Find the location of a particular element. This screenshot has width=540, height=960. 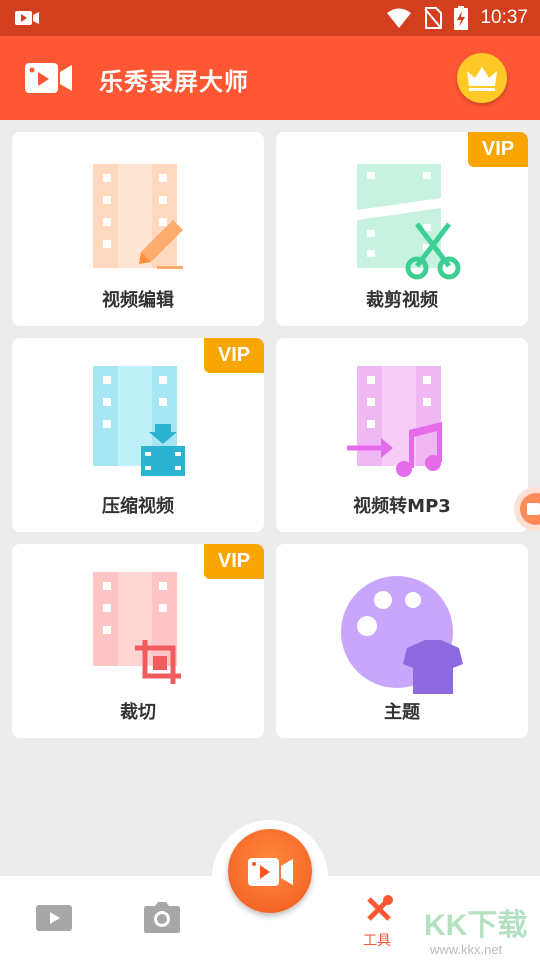

film-pencil-icon is located at coordinates (138, 216).